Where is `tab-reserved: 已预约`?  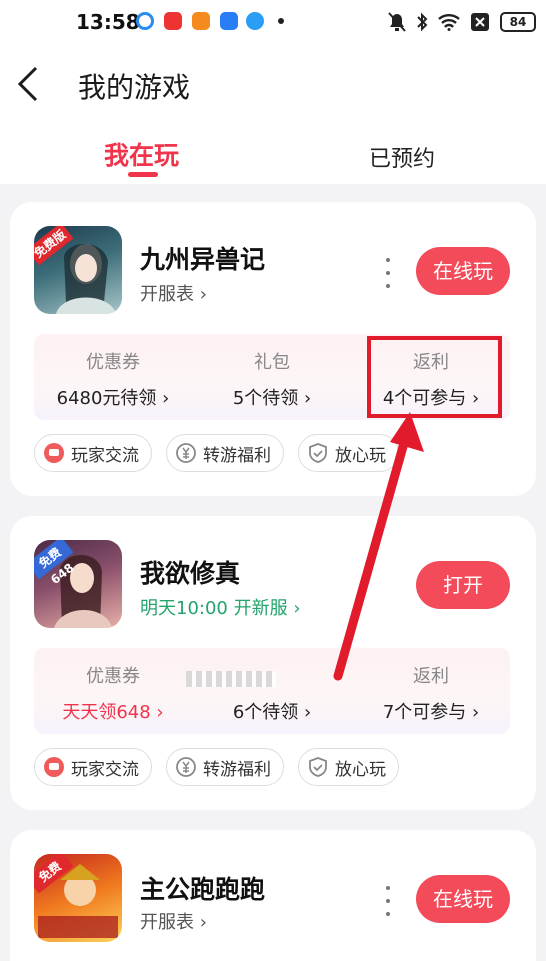
tab-reserved: 已预约 is located at coordinates (402, 157).